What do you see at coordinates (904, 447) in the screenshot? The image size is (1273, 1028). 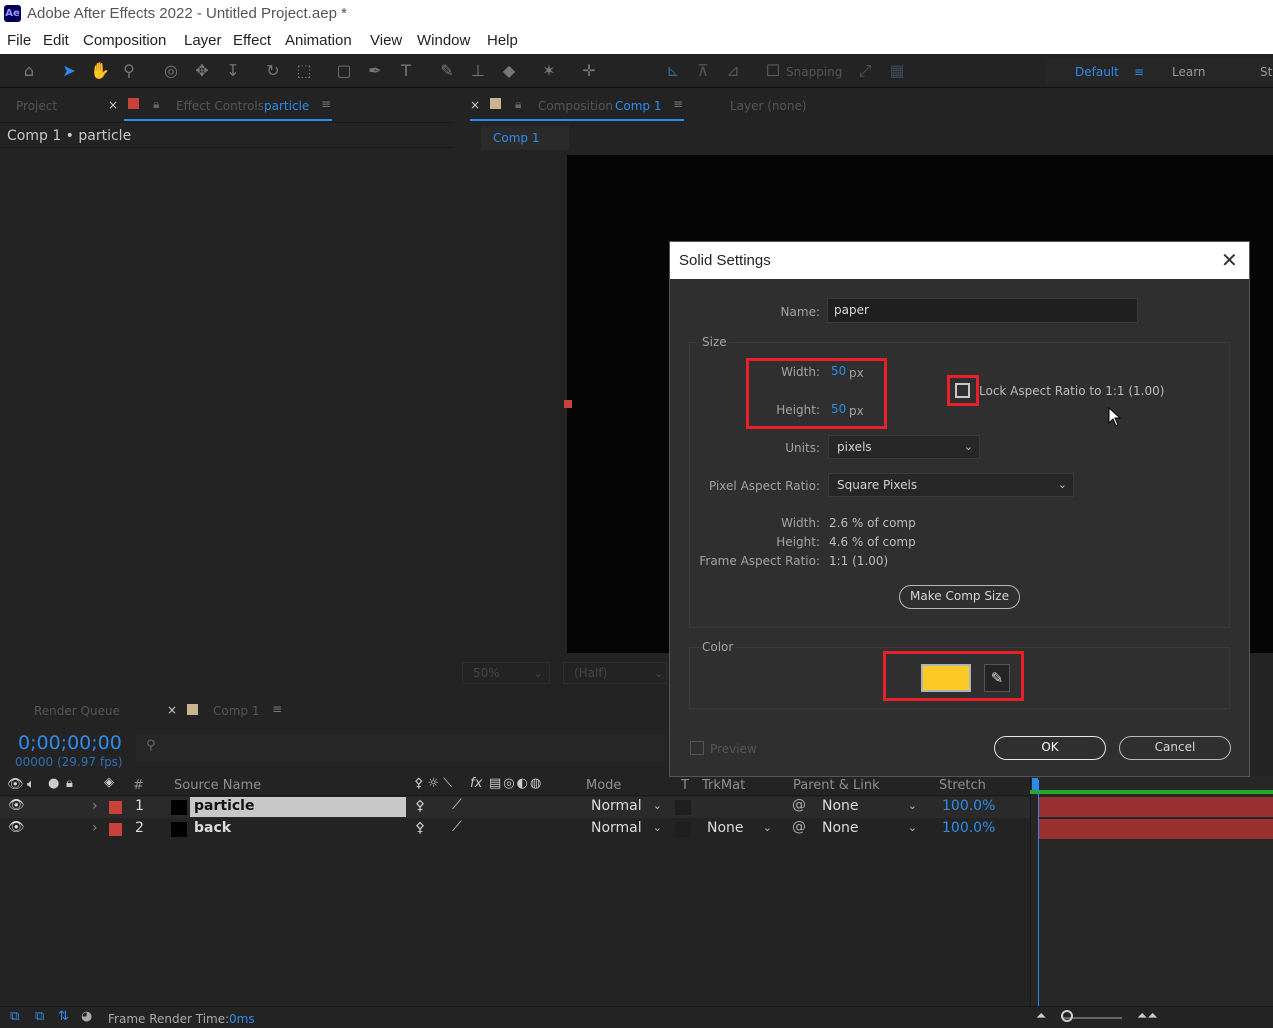 I see `units-dropdown: pixels ⌄` at bounding box center [904, 447].